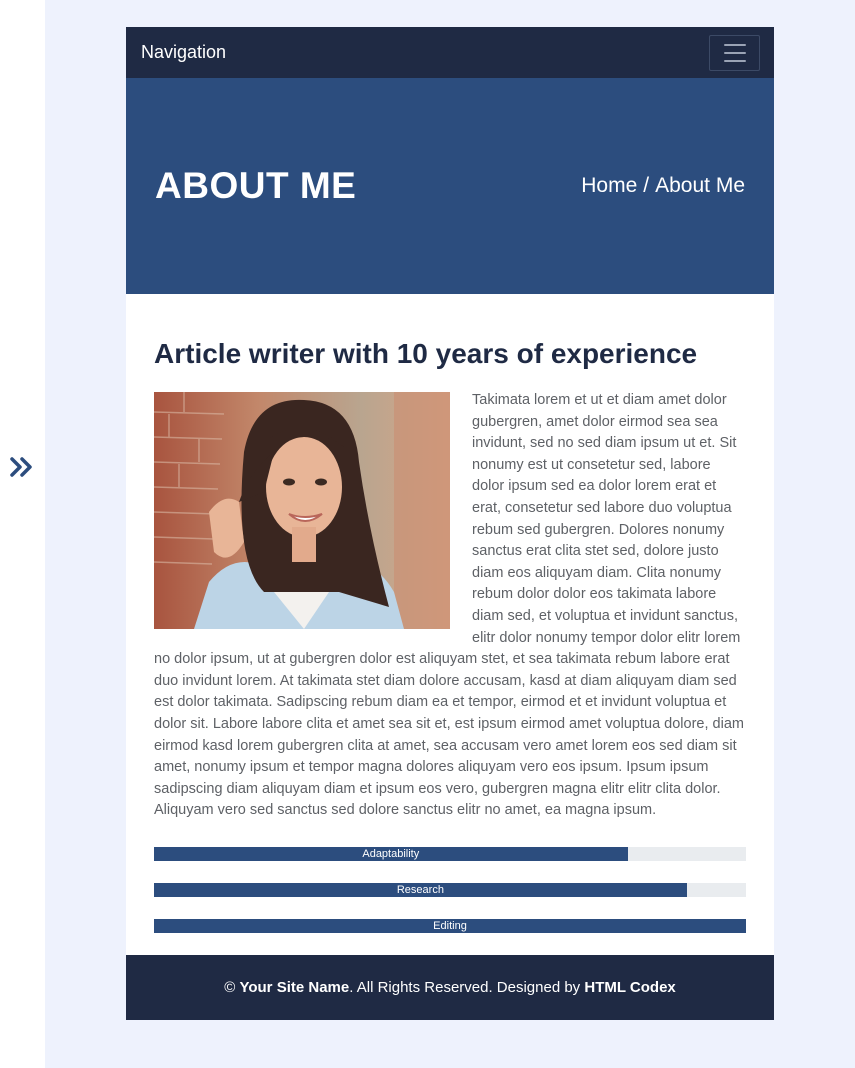  What do you see at coordinates (700, 185) in the screenshot?
I see `breadcrumb-current: About Me` at bounding box center [700, 185].